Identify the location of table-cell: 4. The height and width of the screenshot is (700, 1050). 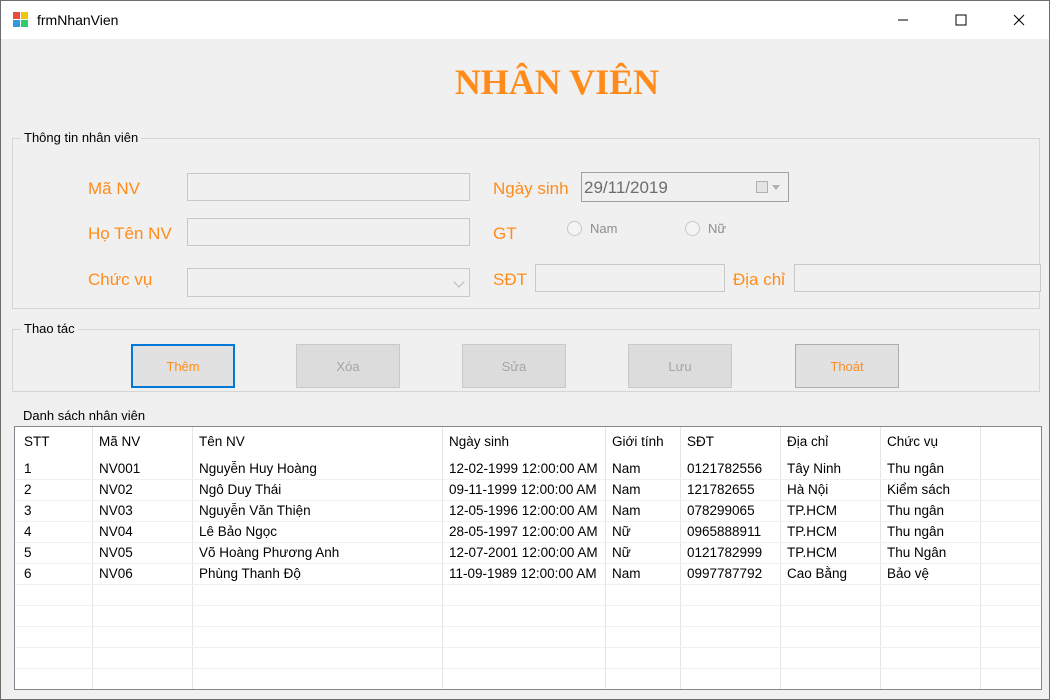
(28, 531).